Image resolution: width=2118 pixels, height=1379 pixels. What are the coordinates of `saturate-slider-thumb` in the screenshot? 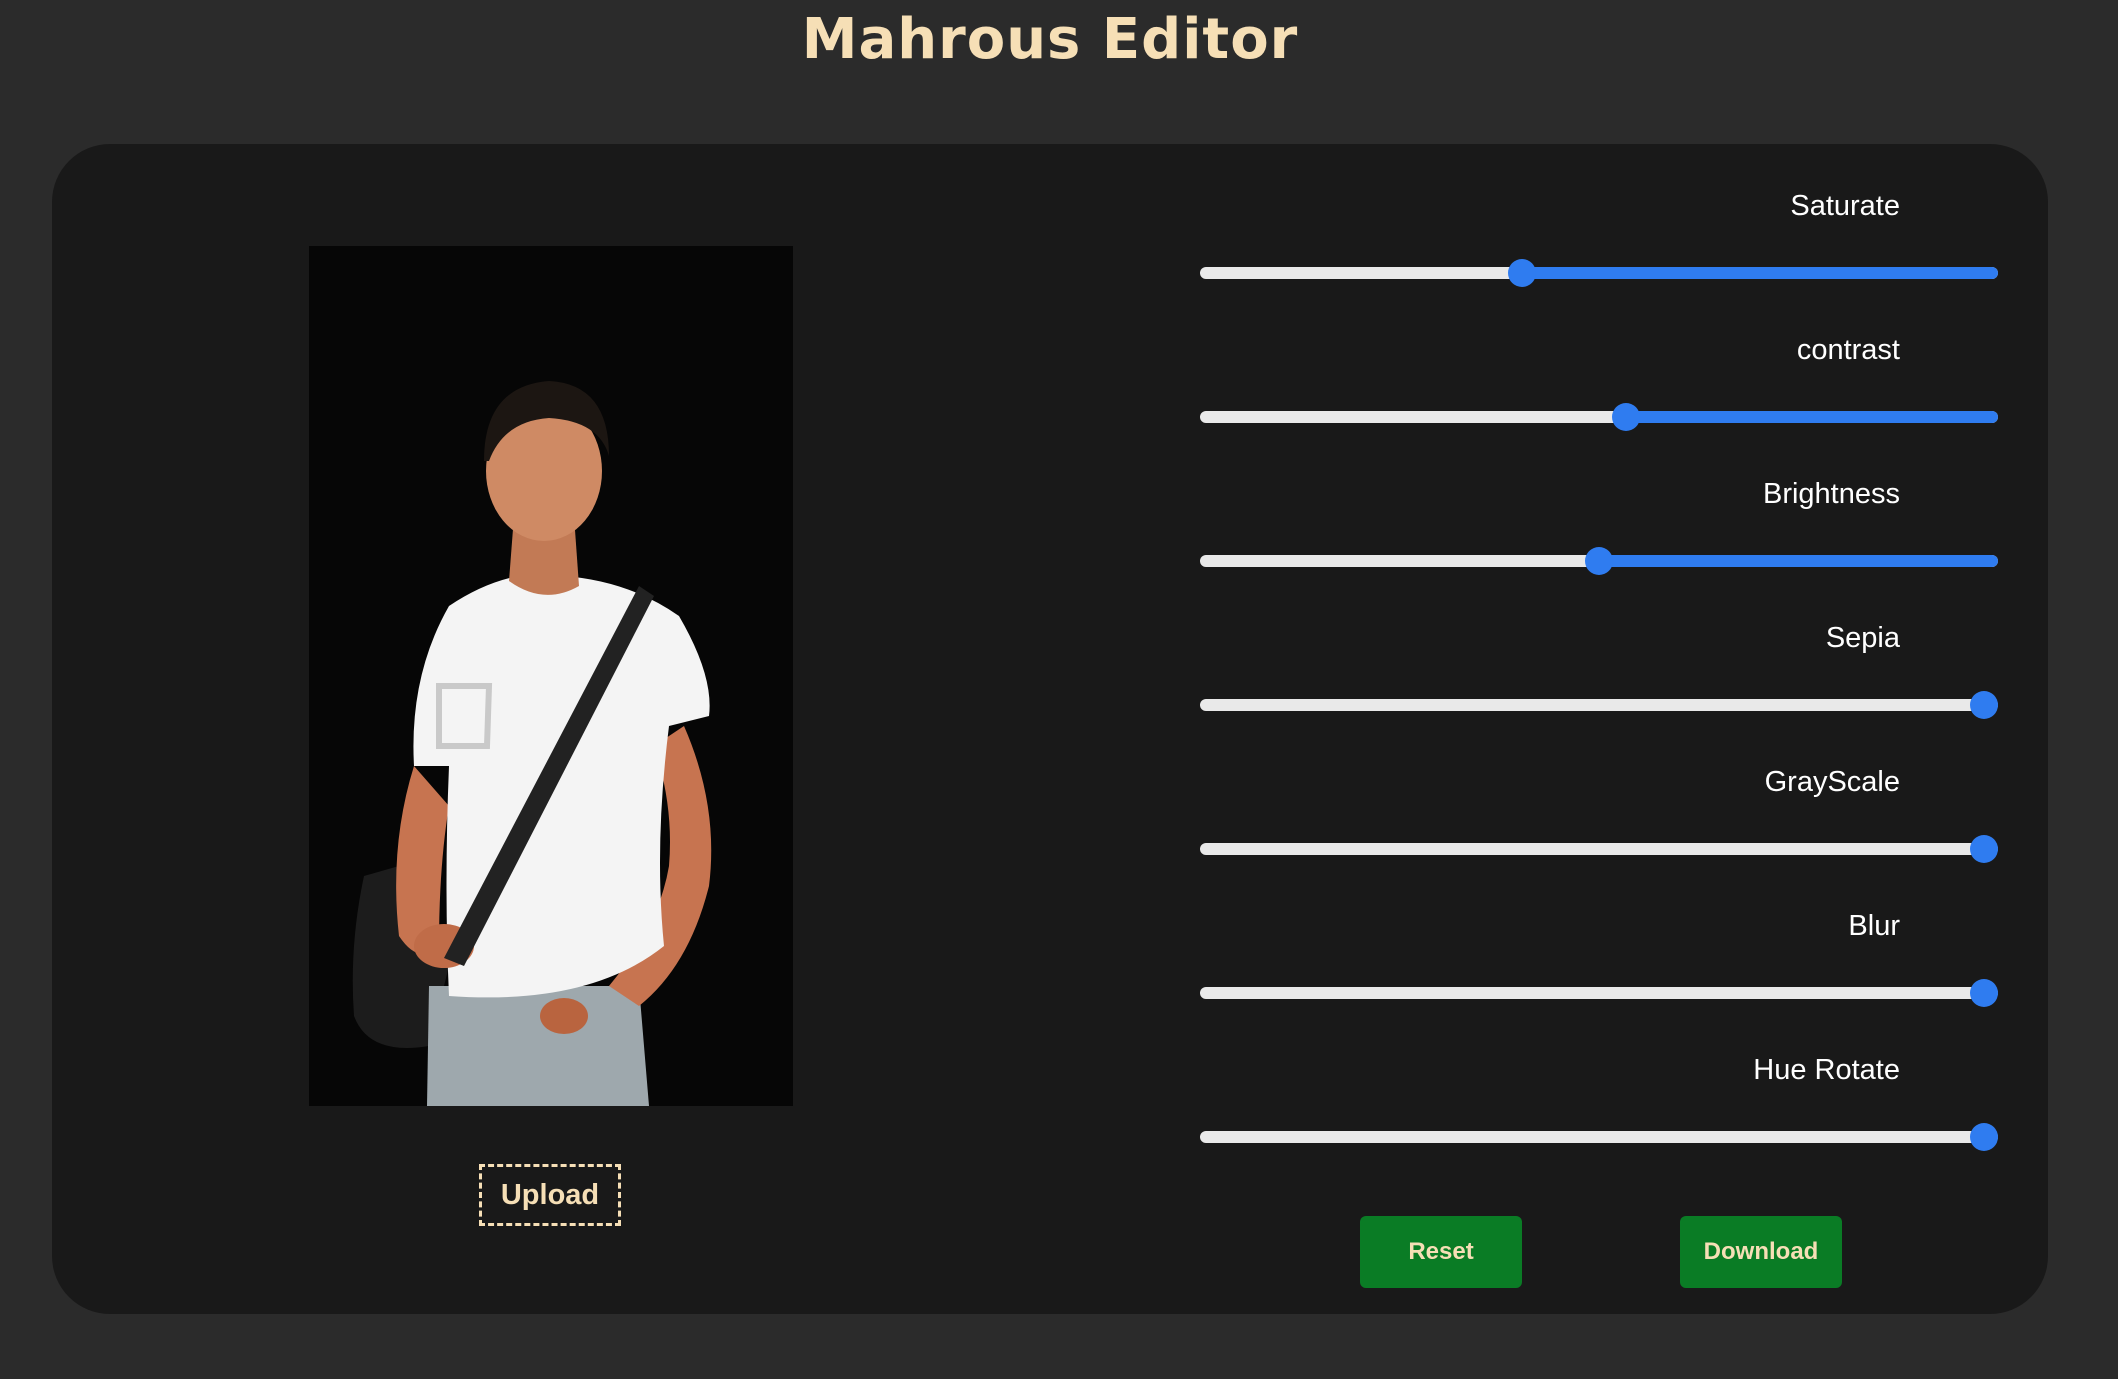 It's located at (1522, 273).